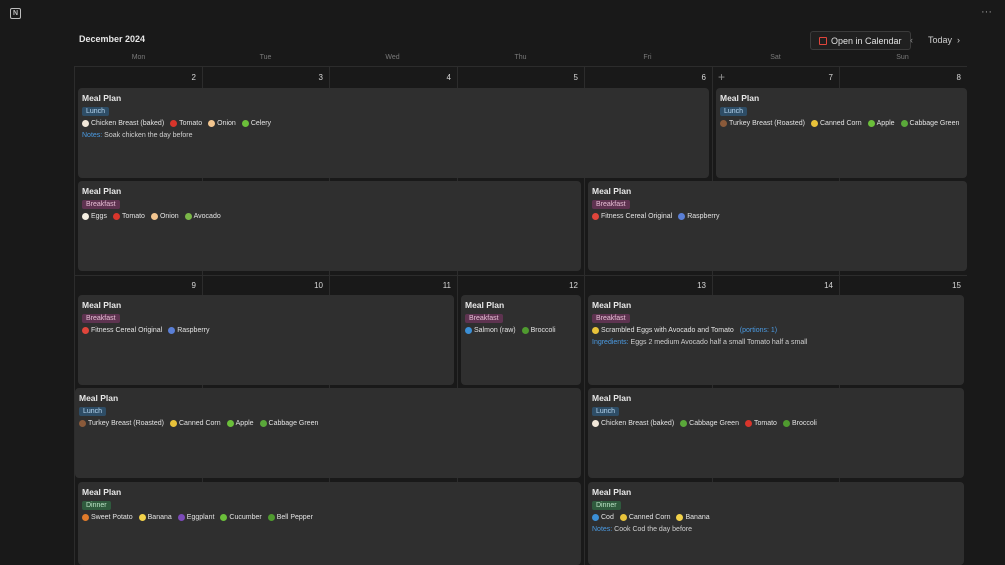 The image size is (1005, 565). I want to click on open-in-calendar-button: Open in Calendar, so click(860, 40).